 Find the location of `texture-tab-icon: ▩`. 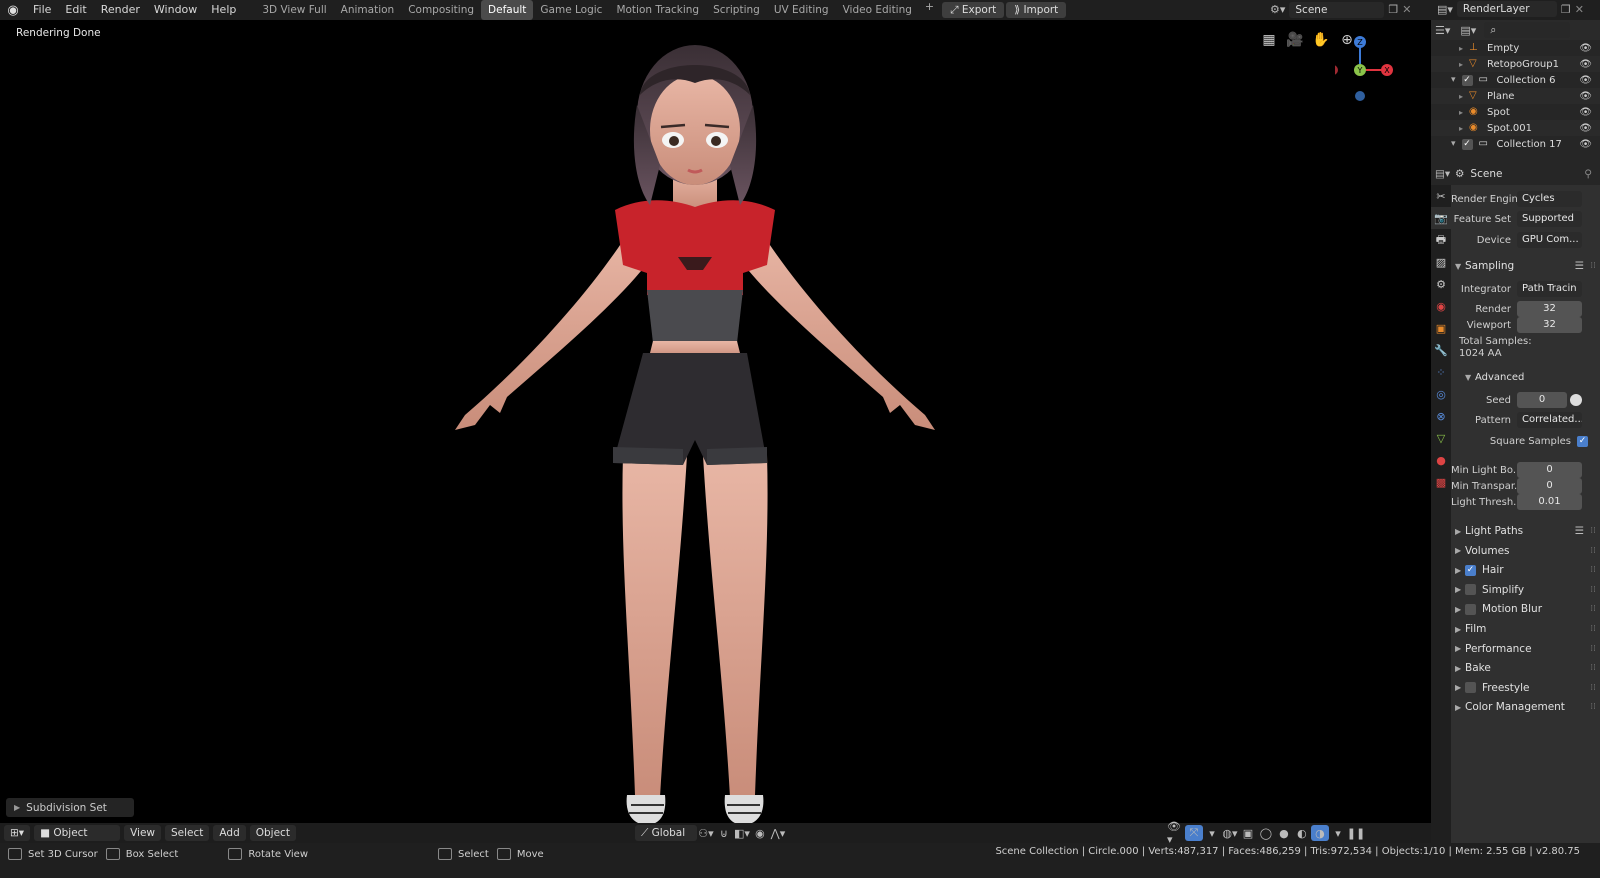

texture-tab-icon: ▩ is located at coordinates (1441, 482).